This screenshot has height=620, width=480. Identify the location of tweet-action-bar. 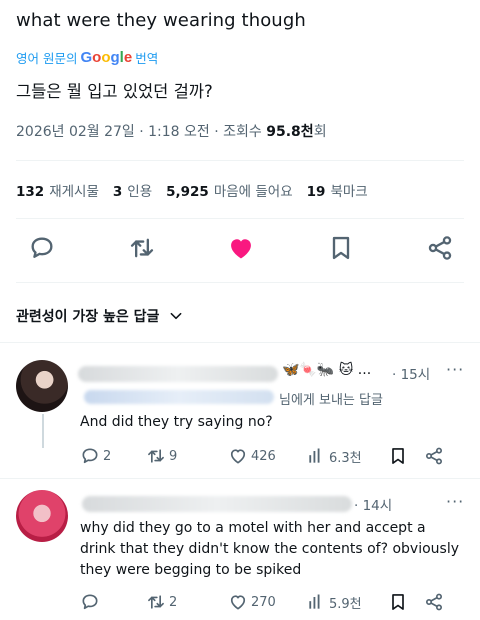
(241, 248).